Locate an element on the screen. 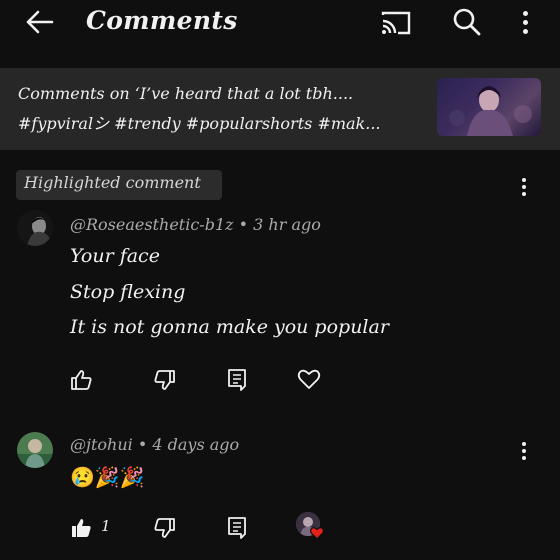 The image size is (560, 560). comment-2-author: @jtohui is located at coordinates (101, 444).